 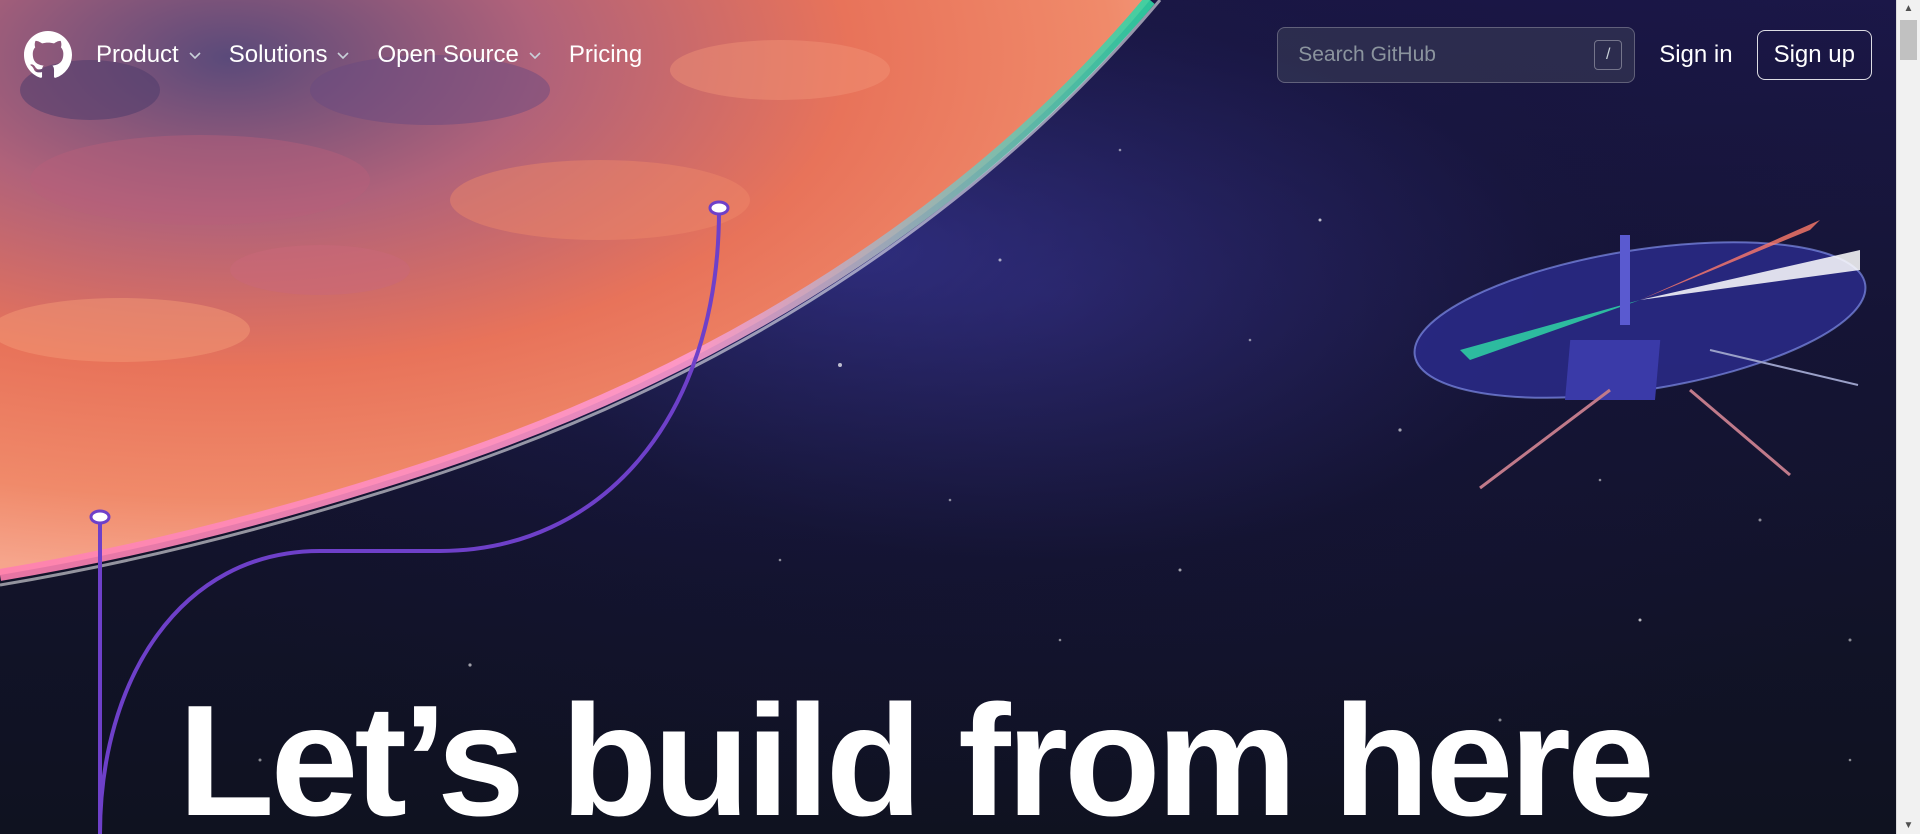 What do you see at coordinates (1695, 55) in the screenshot?
I see `sign-in-link: Sign in` at bounding box center [1695, 55].